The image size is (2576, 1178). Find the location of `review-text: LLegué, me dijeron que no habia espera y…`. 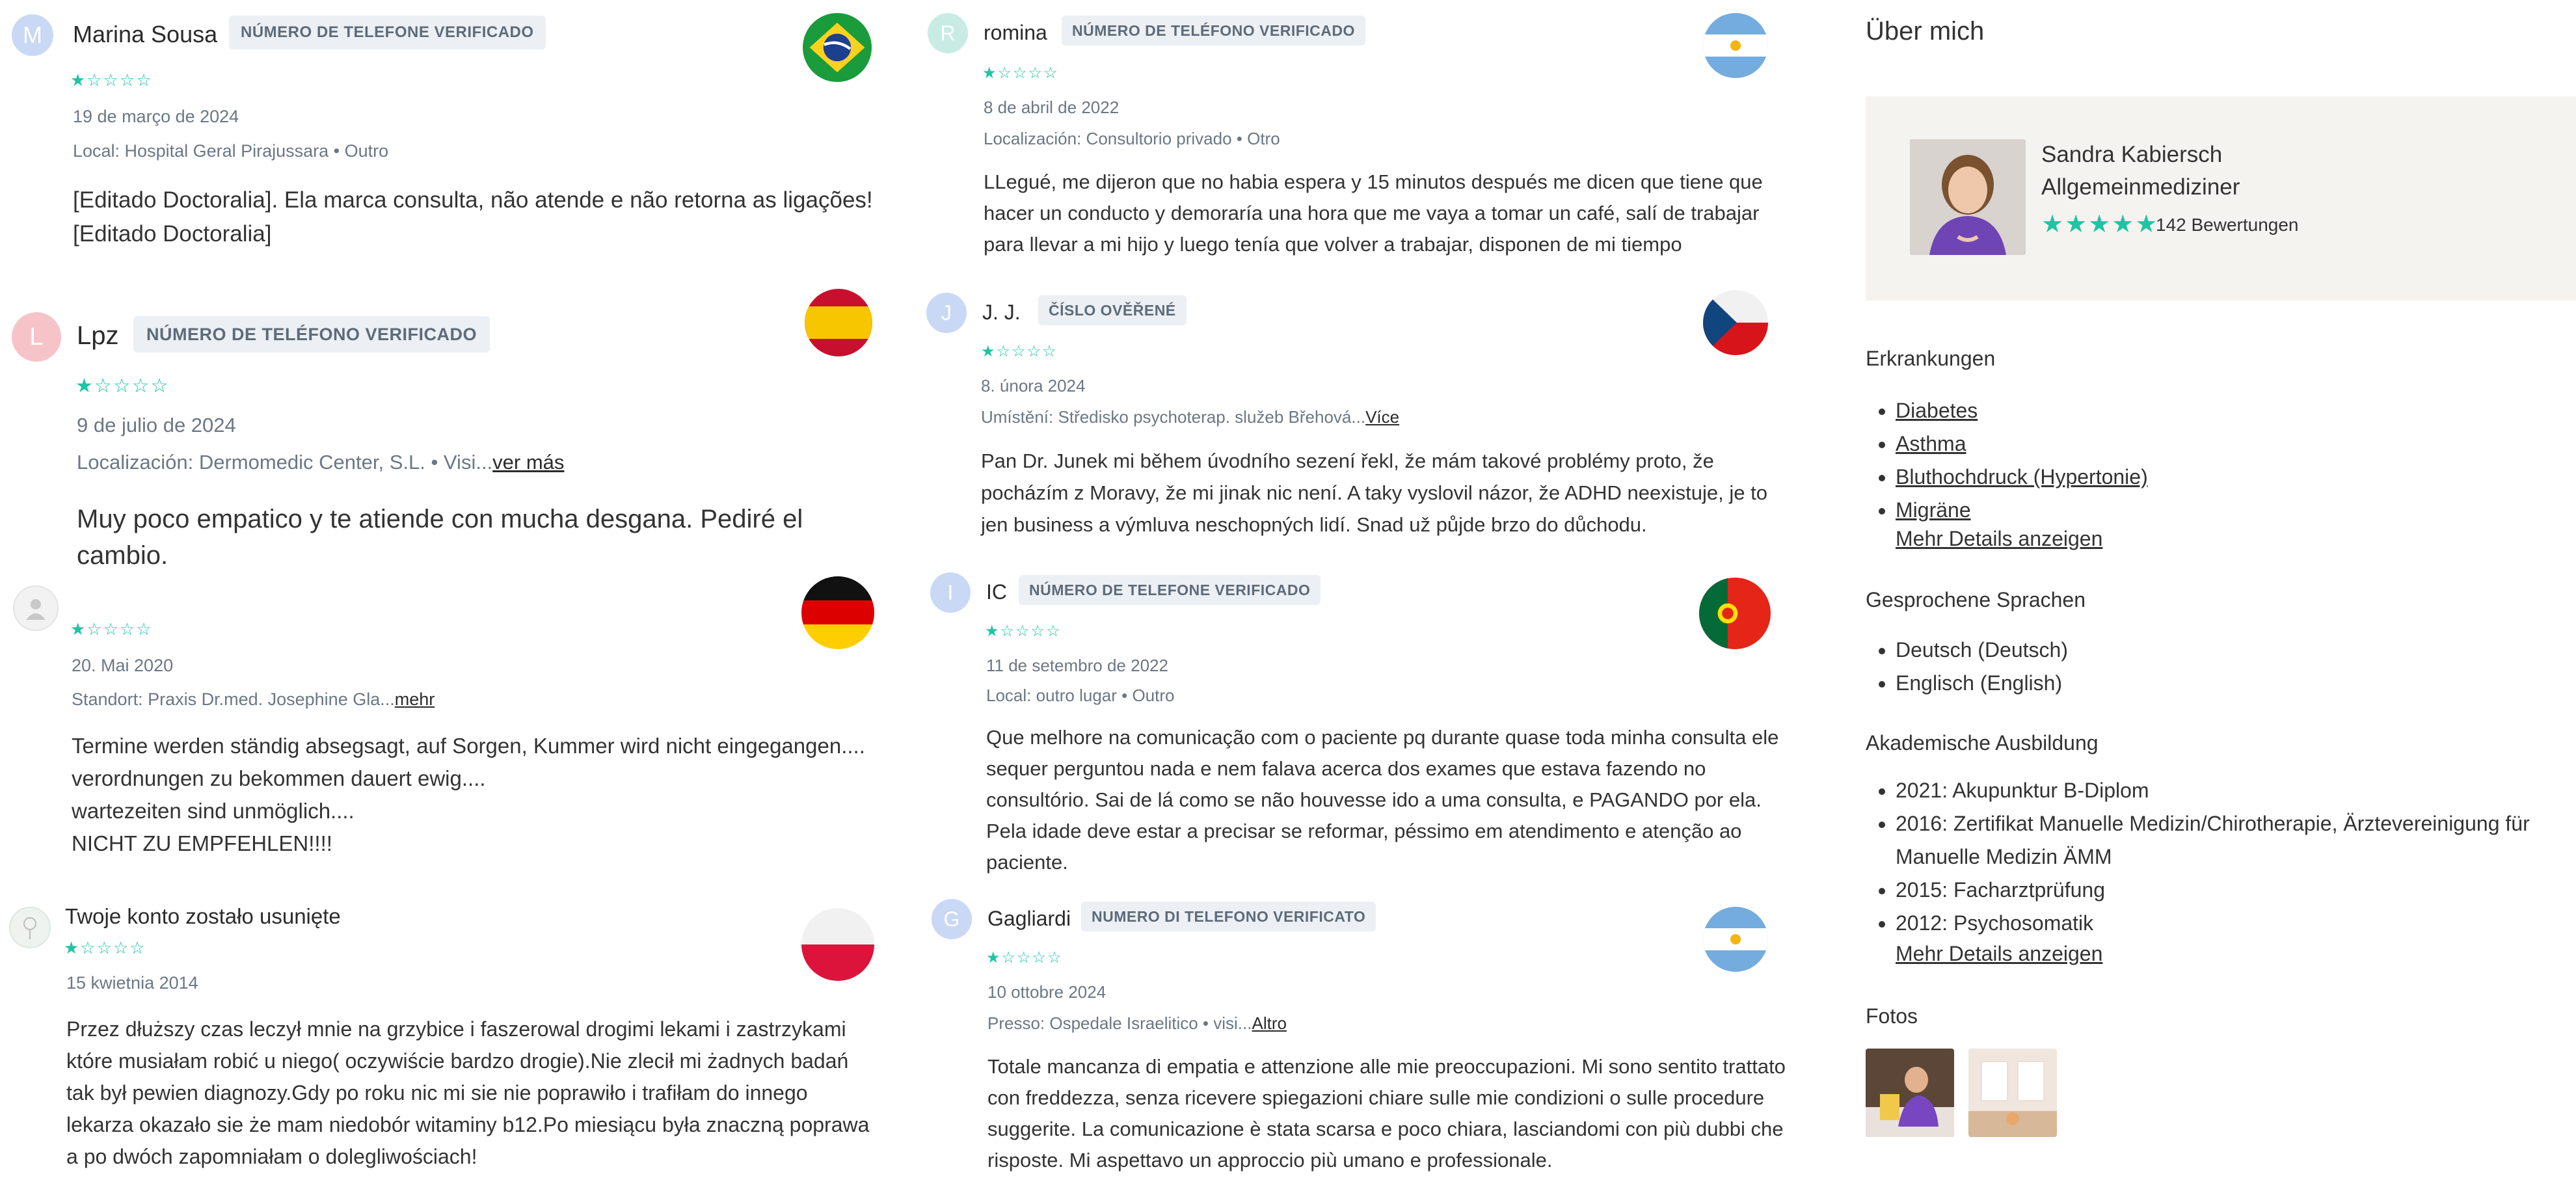

review-text: LLegué, me dijeron que no habia espera y… is located at coordinates (1373, 213).